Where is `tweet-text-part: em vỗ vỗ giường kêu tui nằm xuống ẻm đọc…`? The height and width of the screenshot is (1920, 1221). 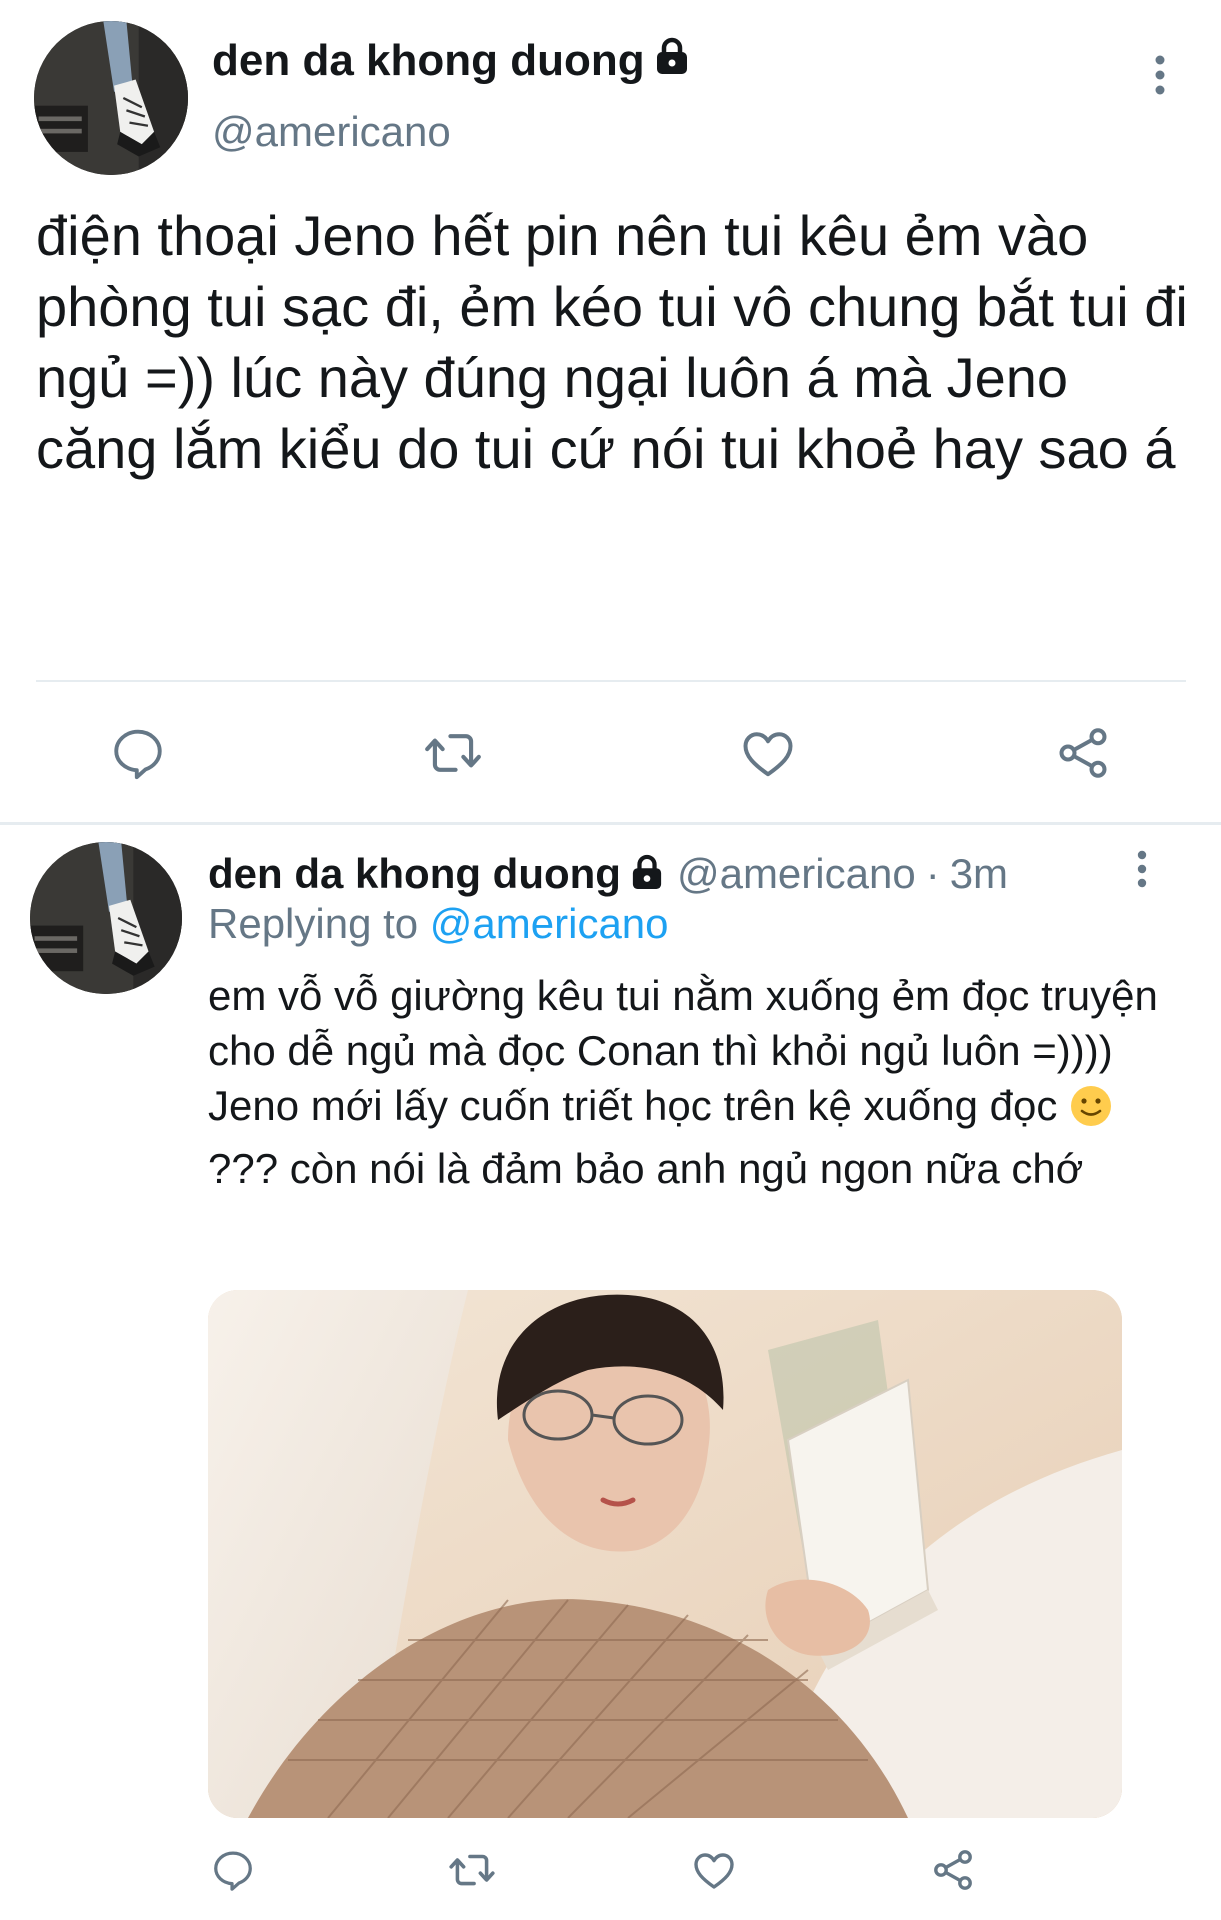 tweet-text-part: em vỗ vỗ giường kêu tui nằm xuống ẻm đọc… is located at coordinates (683, 1050).